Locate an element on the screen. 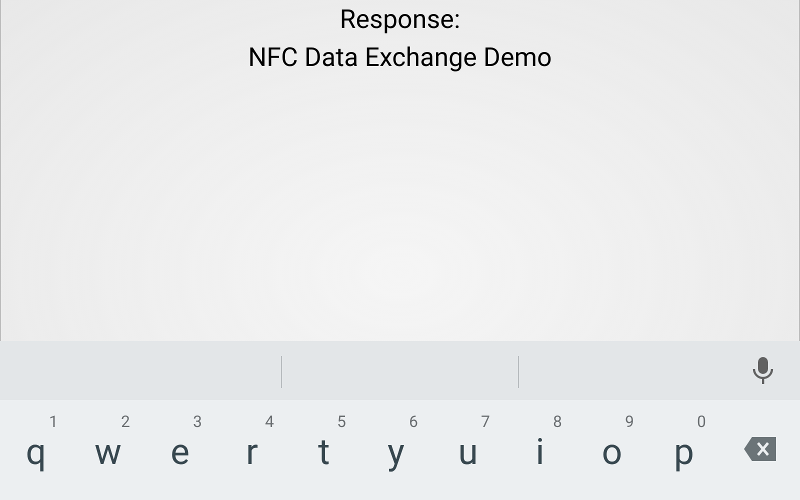  key: 7 u is located at coordinates (468, 450).